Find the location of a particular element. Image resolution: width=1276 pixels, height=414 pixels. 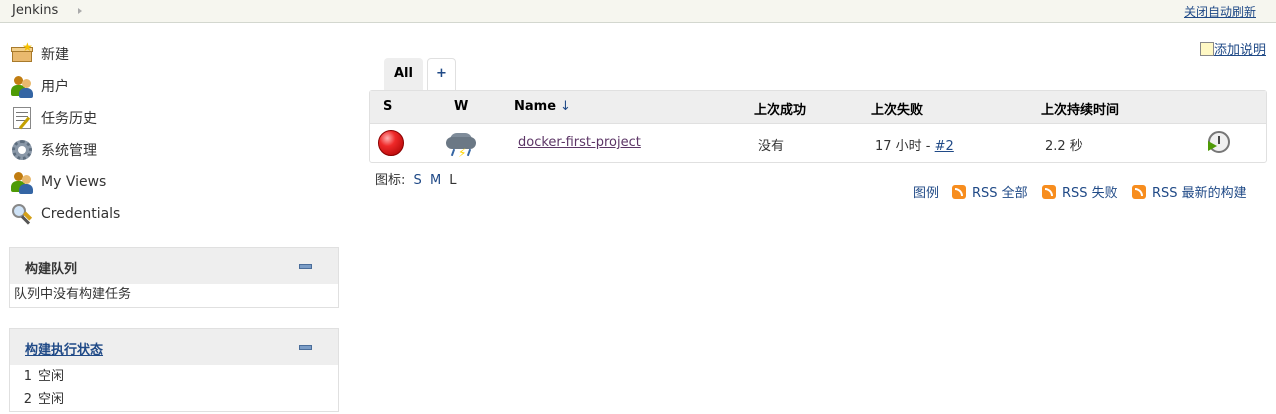

icon-size-selector: 图标: S M L is located at coordinates (416, 178).